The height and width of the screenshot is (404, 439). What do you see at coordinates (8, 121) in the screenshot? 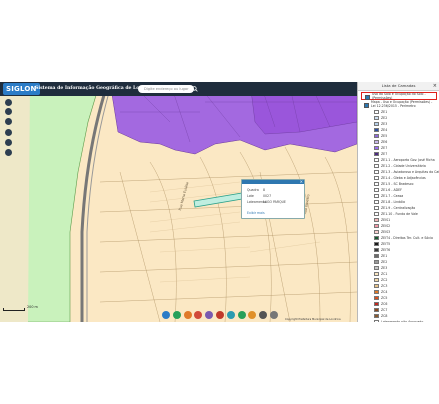
I see `home-button` at bounding box center [8, 121].